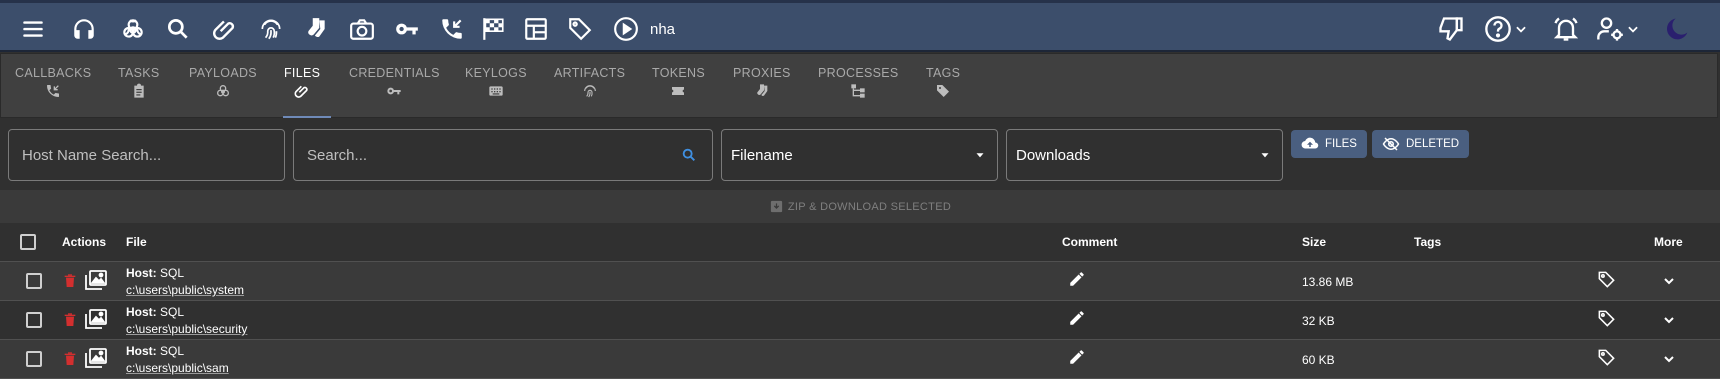 The width and height of the screenshot is (1720, 379). Describe the element at coordinates (225, 29) in the screenshot. I see `paperclip-icon` at that location.